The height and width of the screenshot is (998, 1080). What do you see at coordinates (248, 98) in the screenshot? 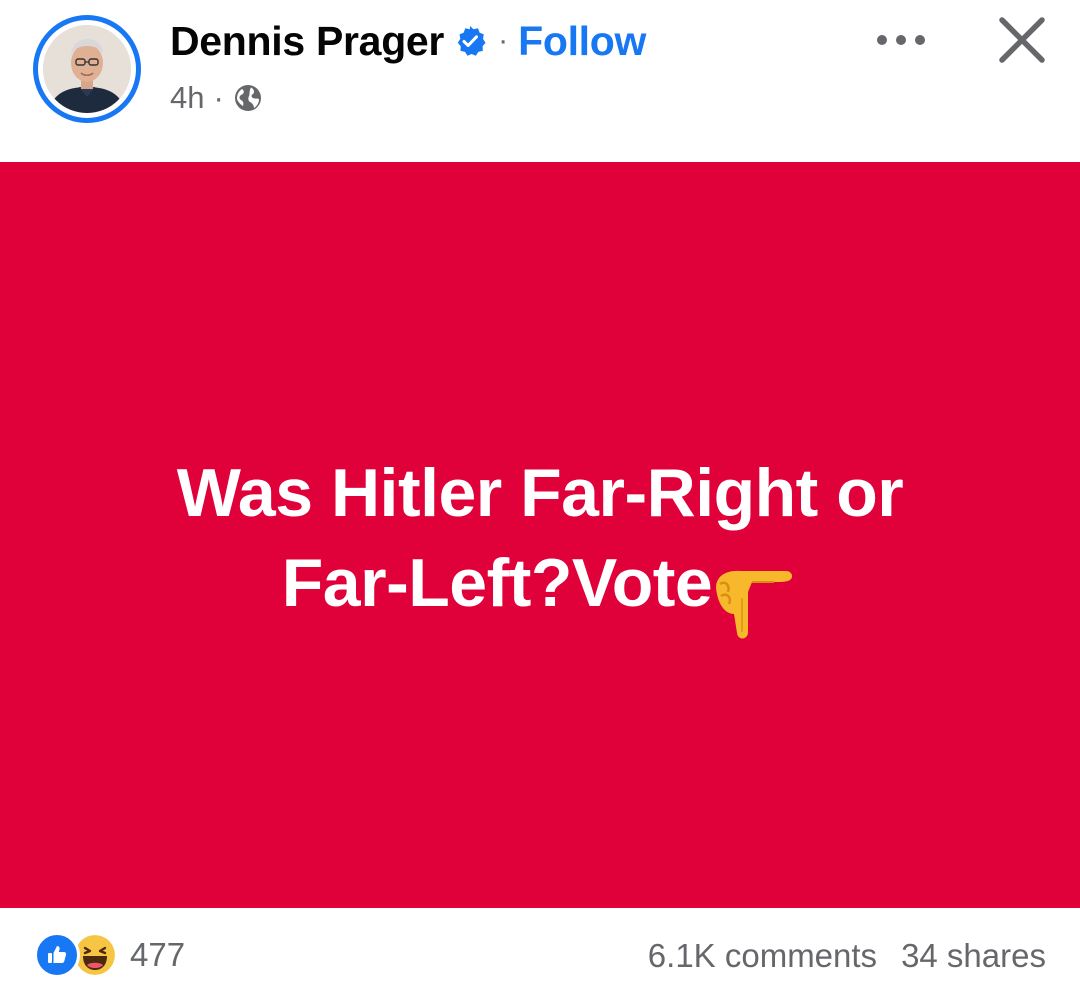
I see `globe-icon` at bounding box center [248, 98].